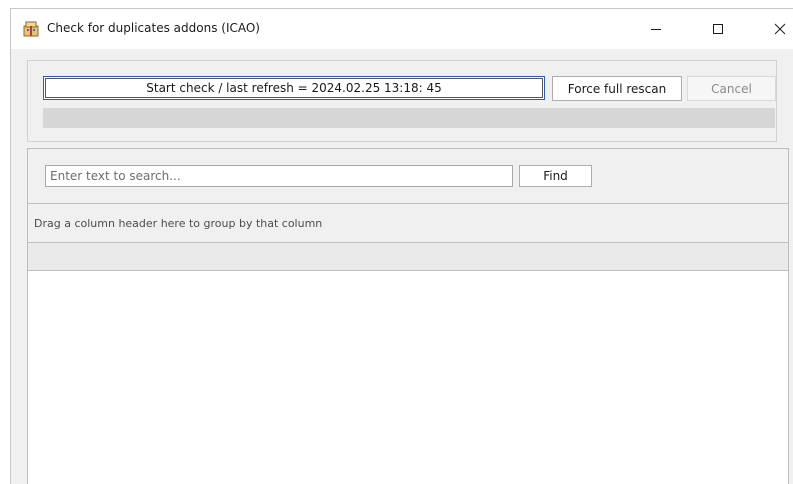 The width and height of the screenshot is (793, 484). I want to click on scan-progress-bar, so click(409, 118).